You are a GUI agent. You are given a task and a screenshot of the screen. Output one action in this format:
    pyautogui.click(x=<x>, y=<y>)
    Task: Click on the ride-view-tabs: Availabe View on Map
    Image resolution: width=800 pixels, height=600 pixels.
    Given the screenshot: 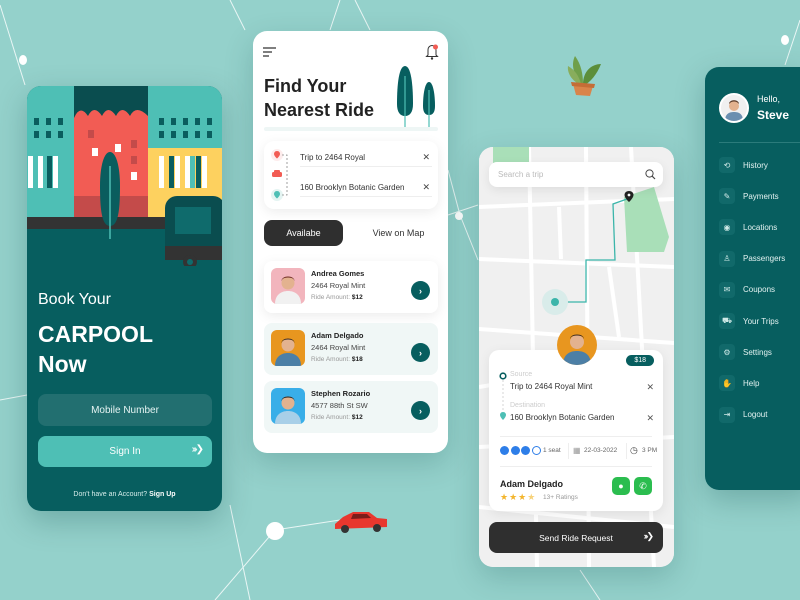 What is the action you would take?
    pyautogui.click(x=351, y=233)
    